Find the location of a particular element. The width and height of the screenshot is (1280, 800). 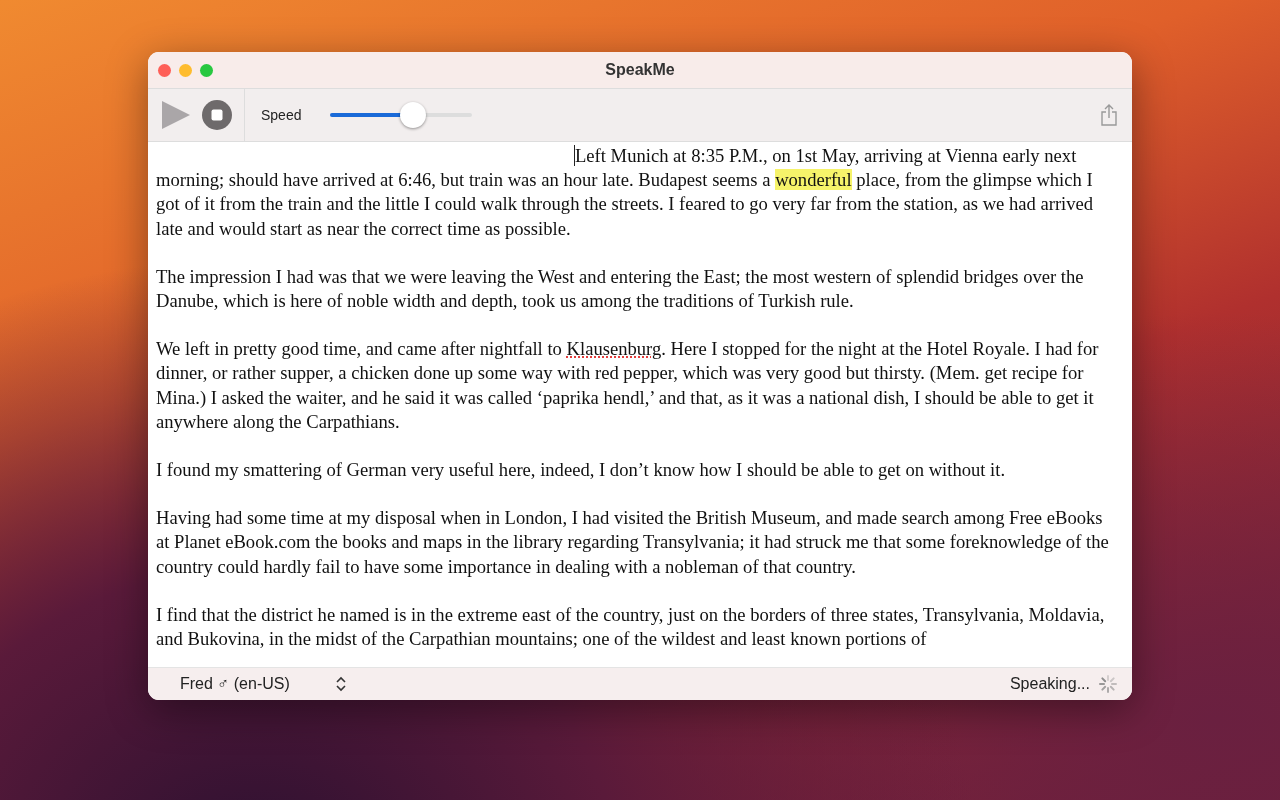

speed-label: Speed is located at coordinates (281, 115).